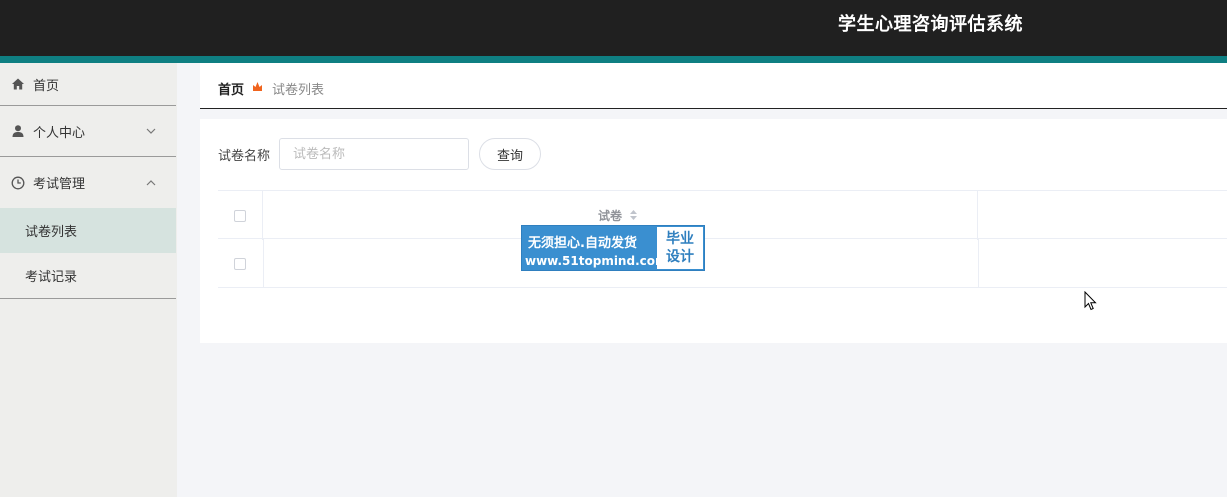 The width and height of the screenshot is (1227, 497). What do you see at coordinates (88, 131) in the screenshot?
I see `sidebar-item-profile: 个人中心` at bounding box center [88, 131].